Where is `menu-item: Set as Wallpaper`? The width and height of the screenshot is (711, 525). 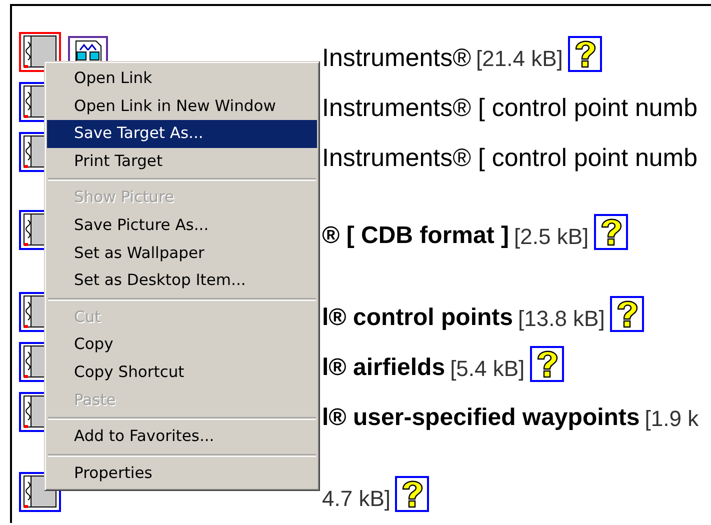
menu-item: Set as Wallpaper is located at coordinates (182, 254).